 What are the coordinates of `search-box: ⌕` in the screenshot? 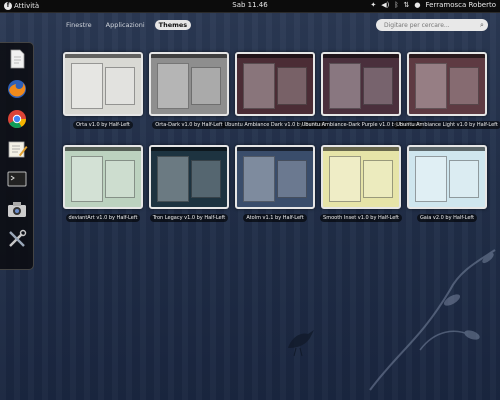 It's located at (432, 25).